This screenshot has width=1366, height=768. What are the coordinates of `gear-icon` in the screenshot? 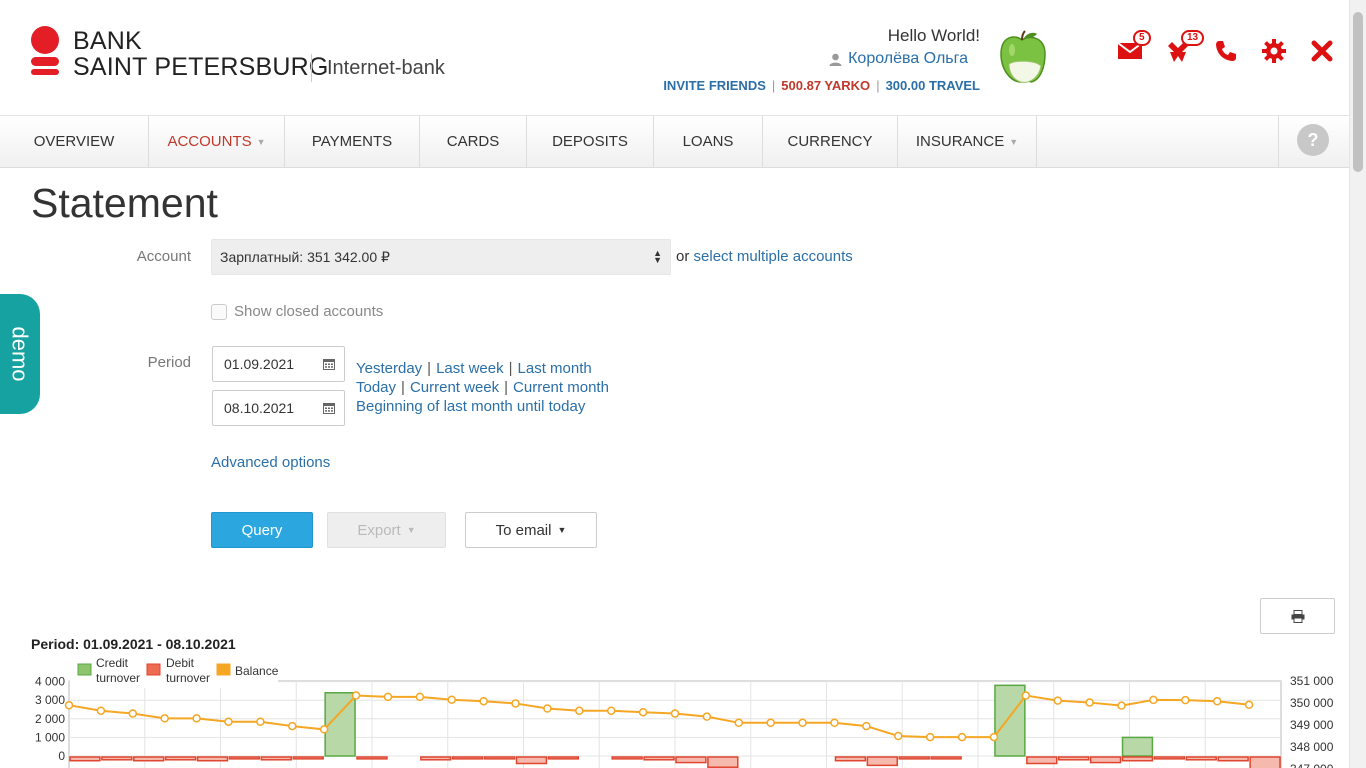 It's located at (1274, 51).